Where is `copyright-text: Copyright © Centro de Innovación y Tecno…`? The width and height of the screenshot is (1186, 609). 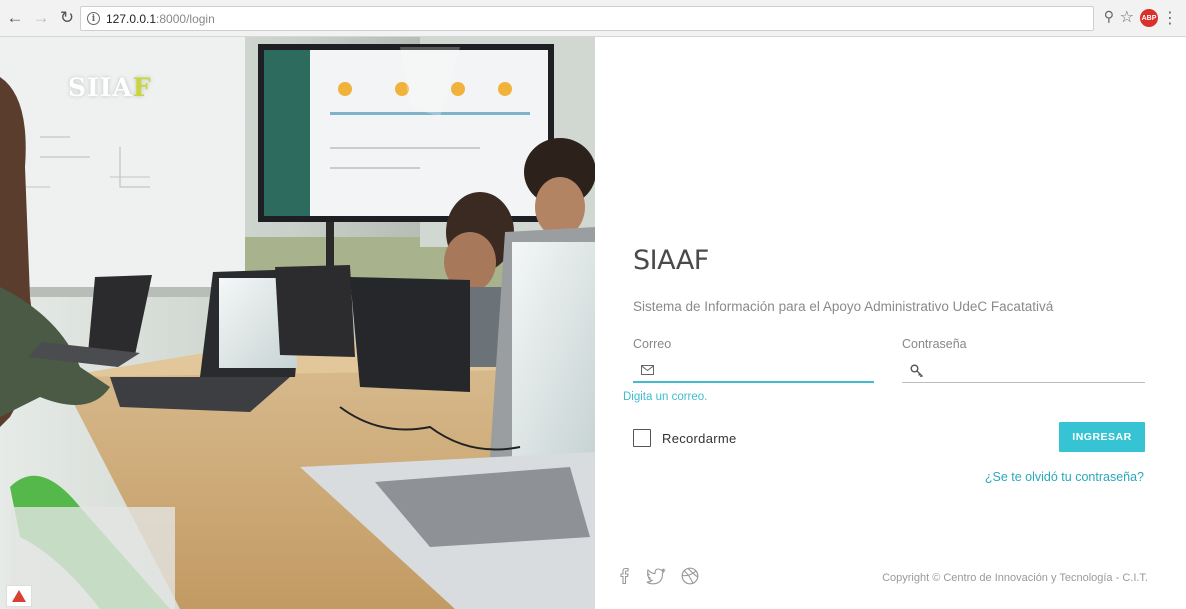
copyright-text: Copyright © Centro de Innovación y Tecno… is located at coordinates (1015, 578).